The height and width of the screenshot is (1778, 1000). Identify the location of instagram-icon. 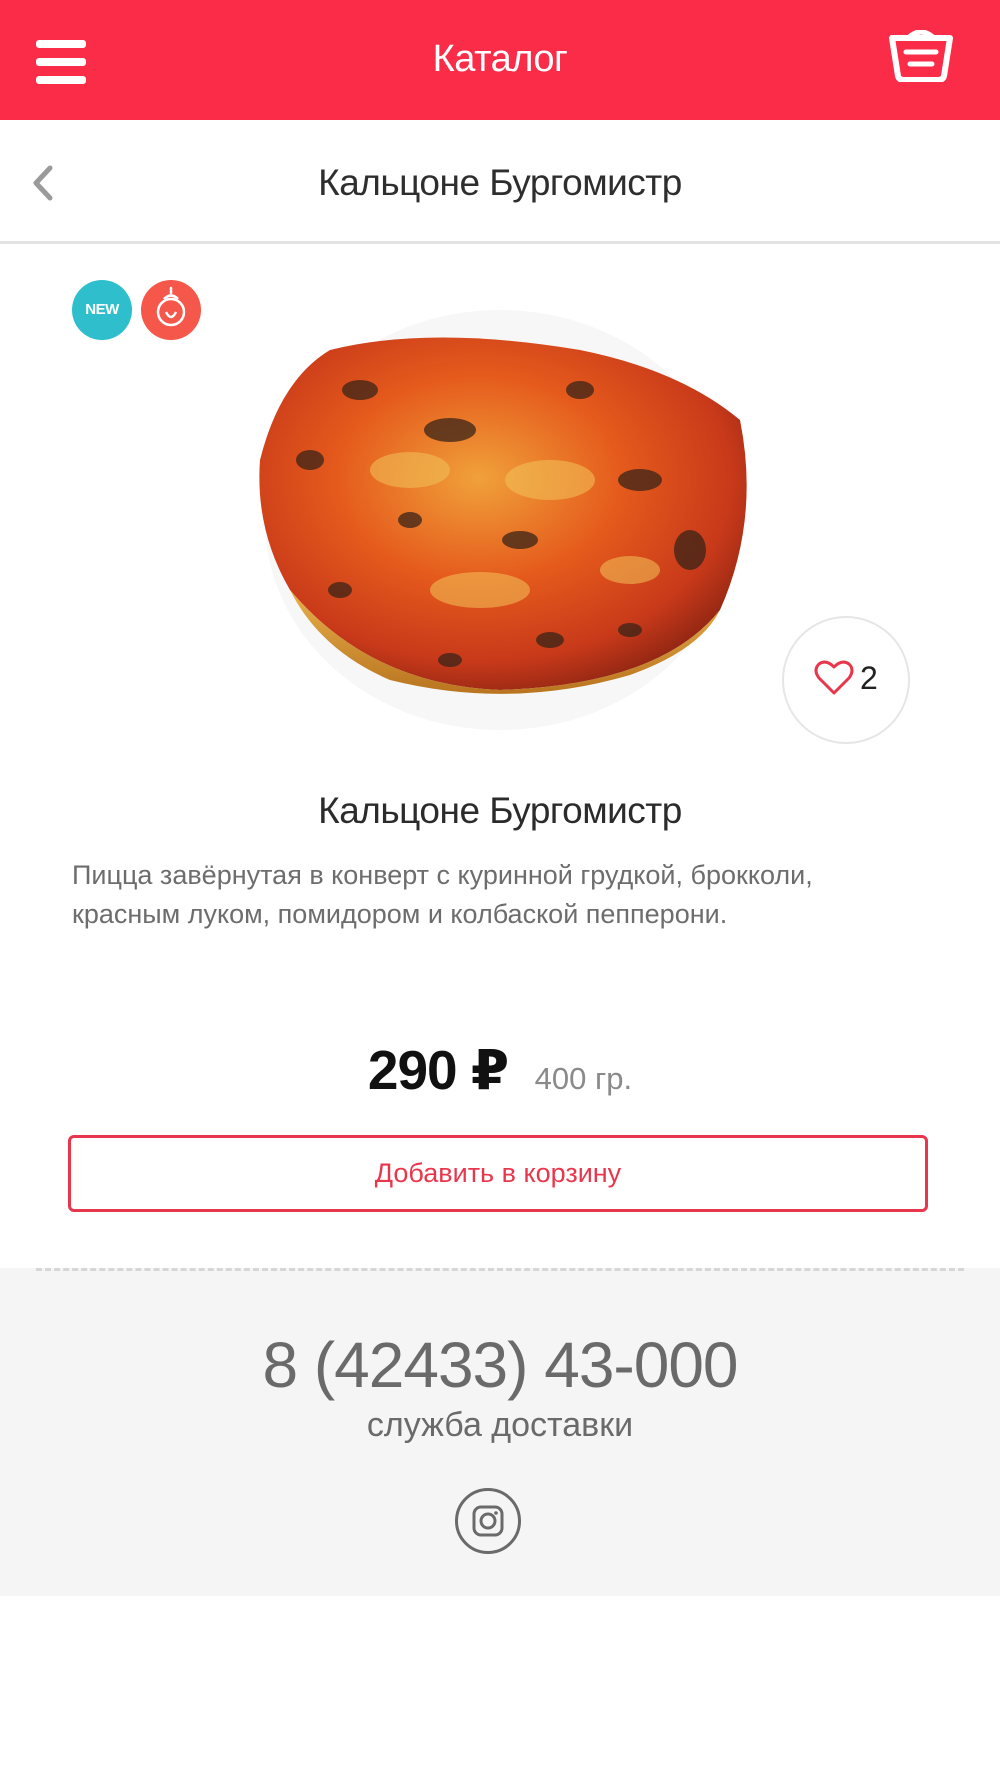
(488, 1521).